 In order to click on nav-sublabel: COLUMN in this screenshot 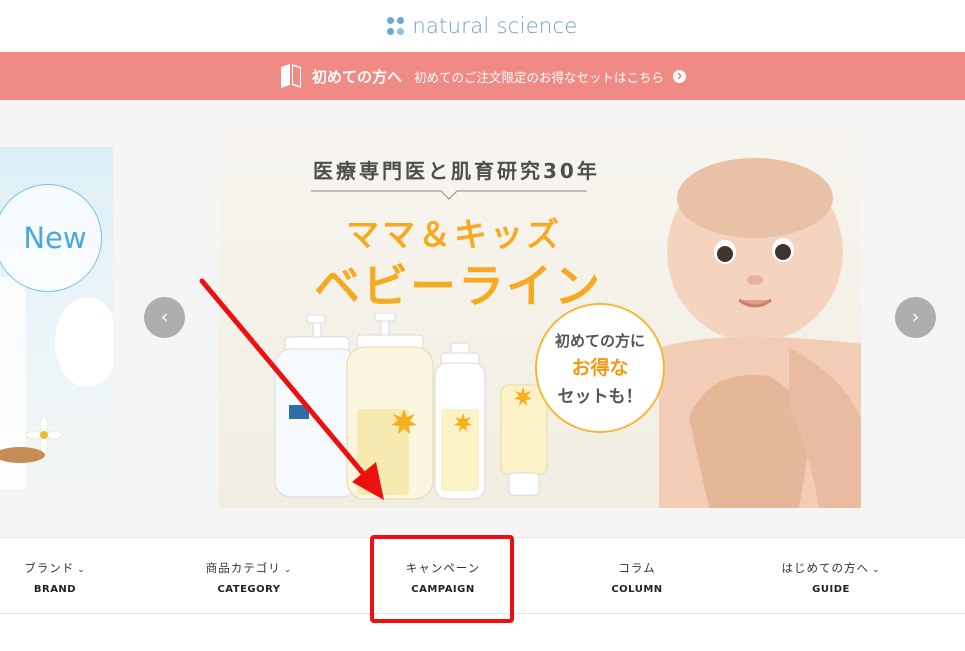, I will do `click(637, 589)`.